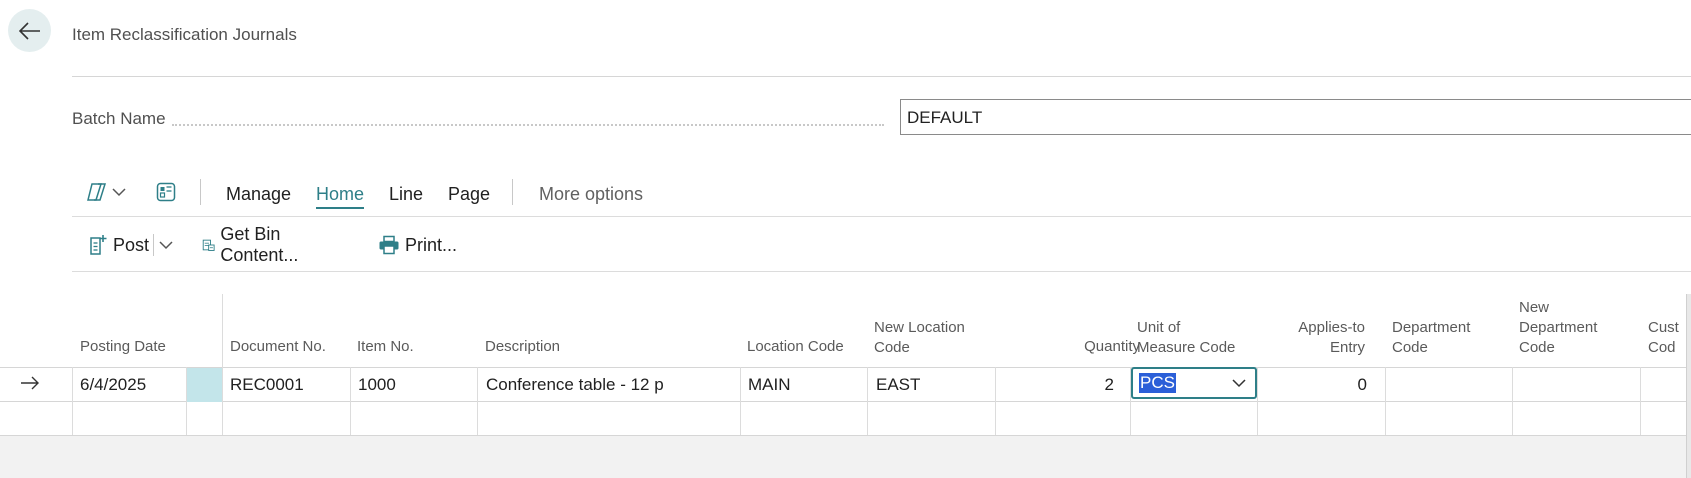 The width and height of the screenshot is (1691, 478). I want to click on layout-icon, so click(166, 192).